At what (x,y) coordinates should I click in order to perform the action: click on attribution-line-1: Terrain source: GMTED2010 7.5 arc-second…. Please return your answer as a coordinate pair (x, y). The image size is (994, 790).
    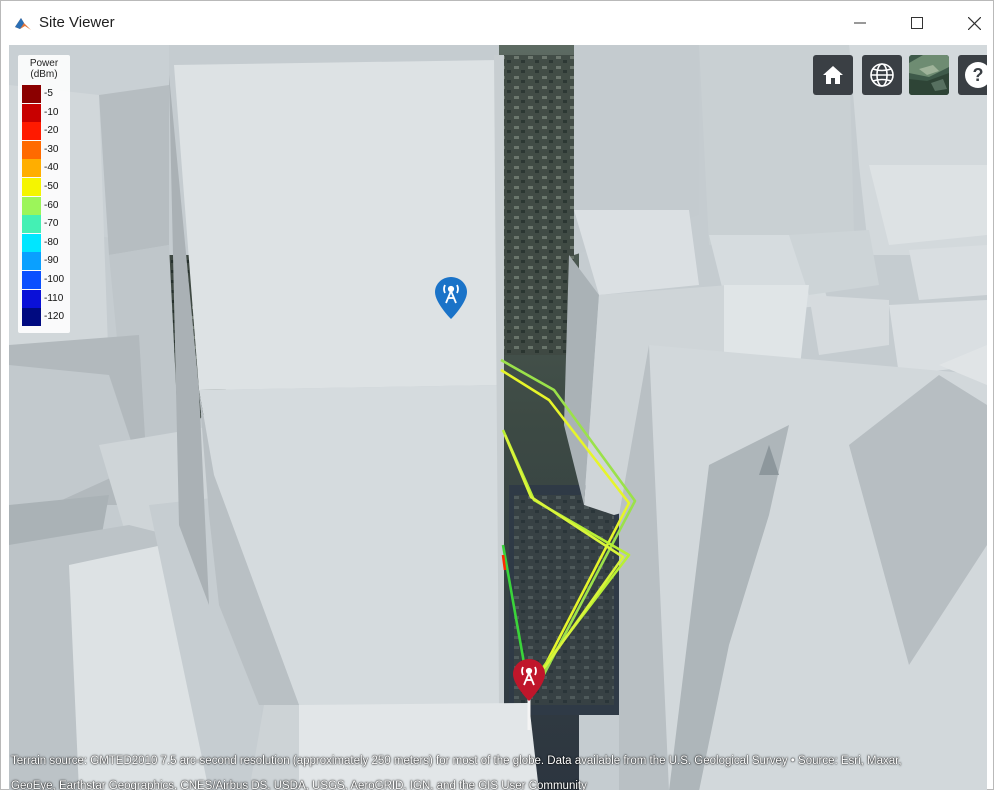
    Looking at the image, I should click on (456, 761).